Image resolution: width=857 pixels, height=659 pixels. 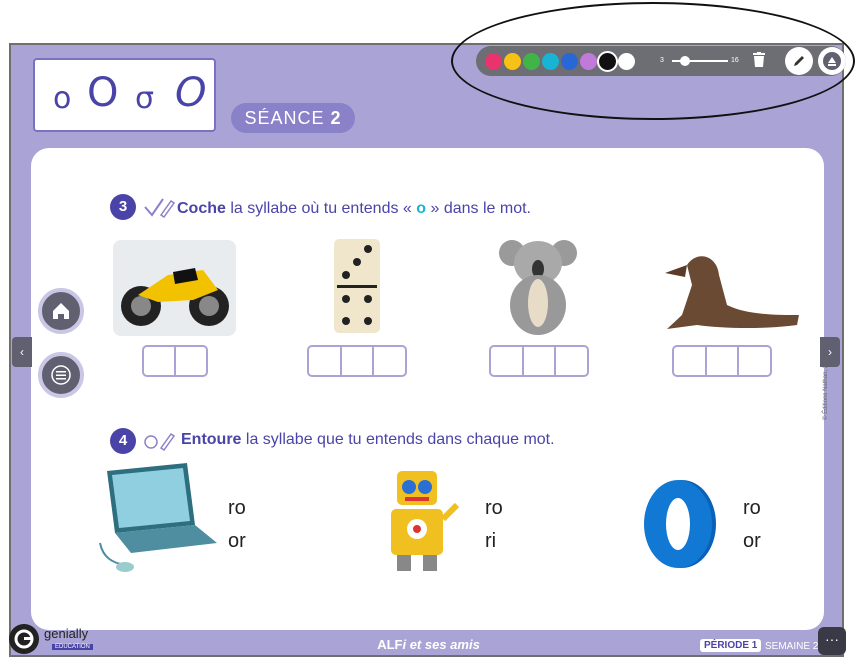 What do you see at coordinates (390, 644) in the screenshot?
I see `footer-title-a: ALF` at bounding box center [390, 644].